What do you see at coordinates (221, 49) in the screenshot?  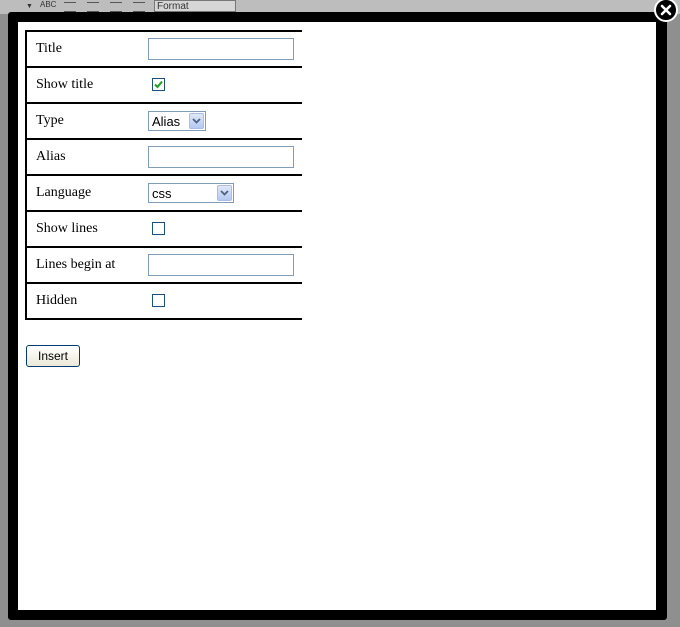 I see `title-input` at bounding box center [221, 49].